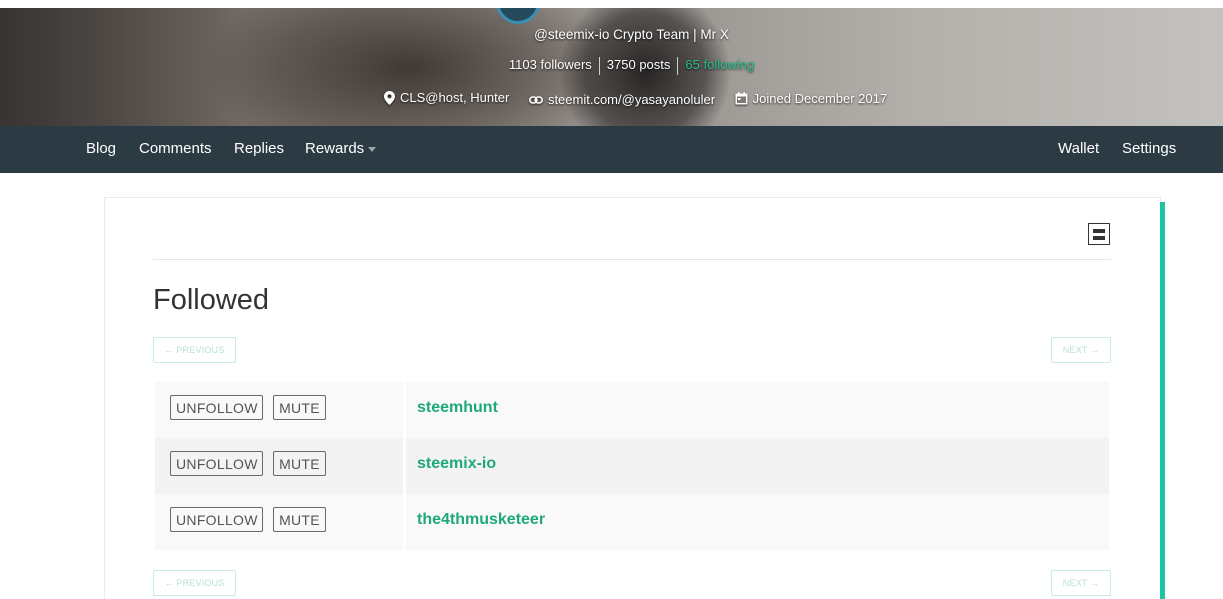 This screenshot has width=1223, height=599. I want to click on profile-tagline: @steemix-io Crypto Team | Mr X, so click(631, 34).